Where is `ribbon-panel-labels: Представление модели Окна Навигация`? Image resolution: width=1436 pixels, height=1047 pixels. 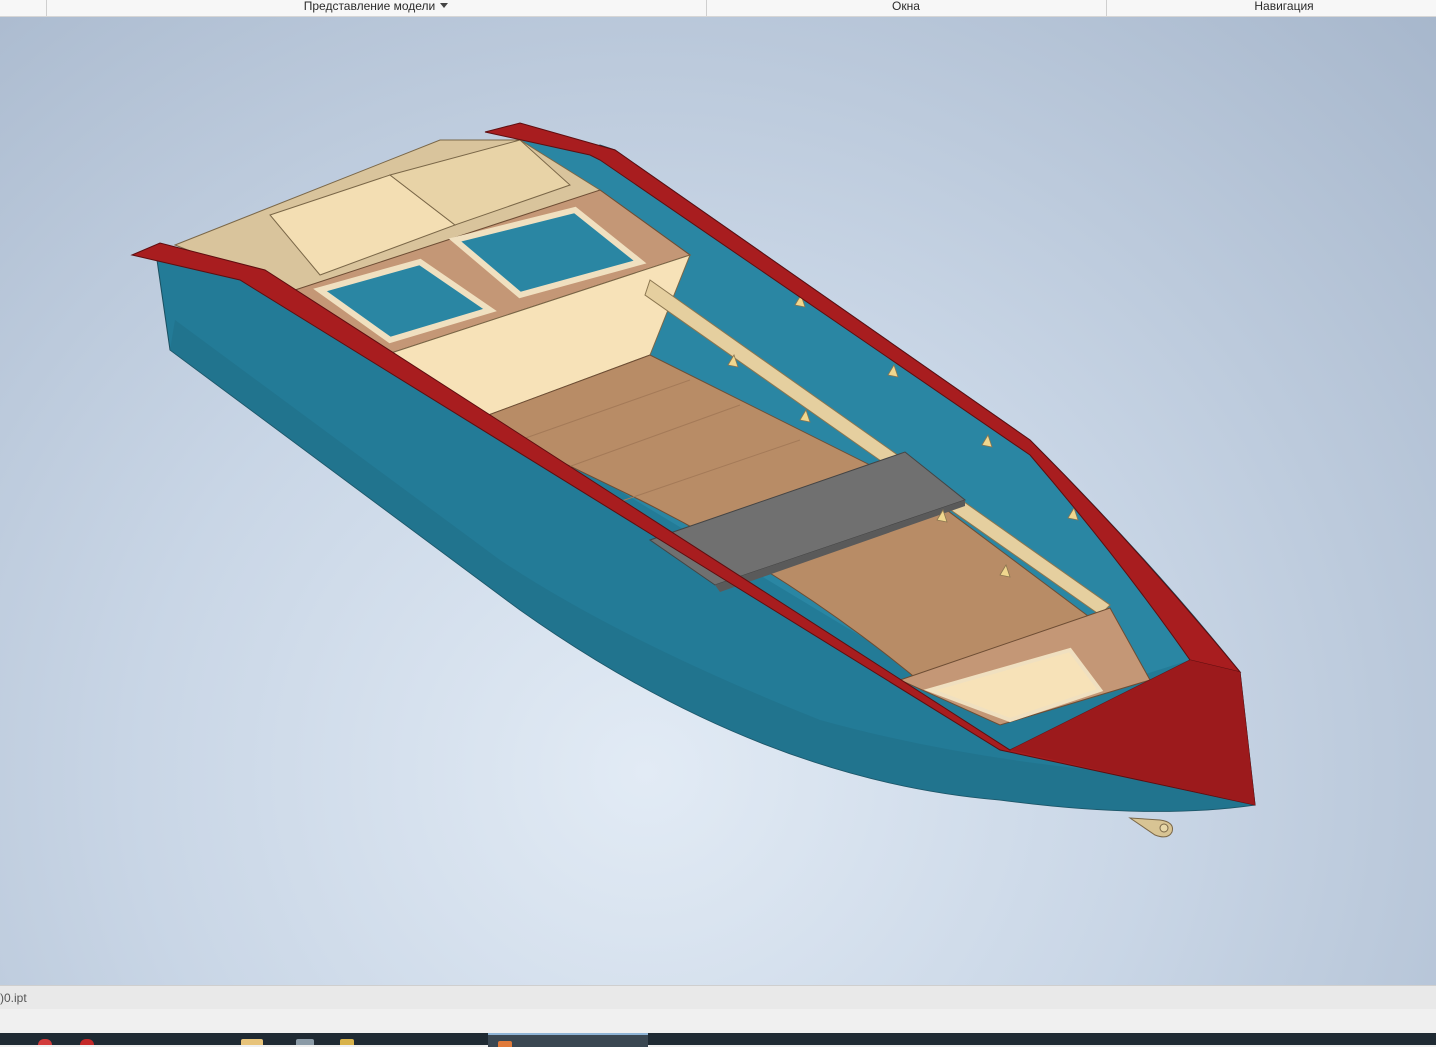 ribbon-panel-labels: Представление модели Окна Навигация is located at coordinates (718, 8).